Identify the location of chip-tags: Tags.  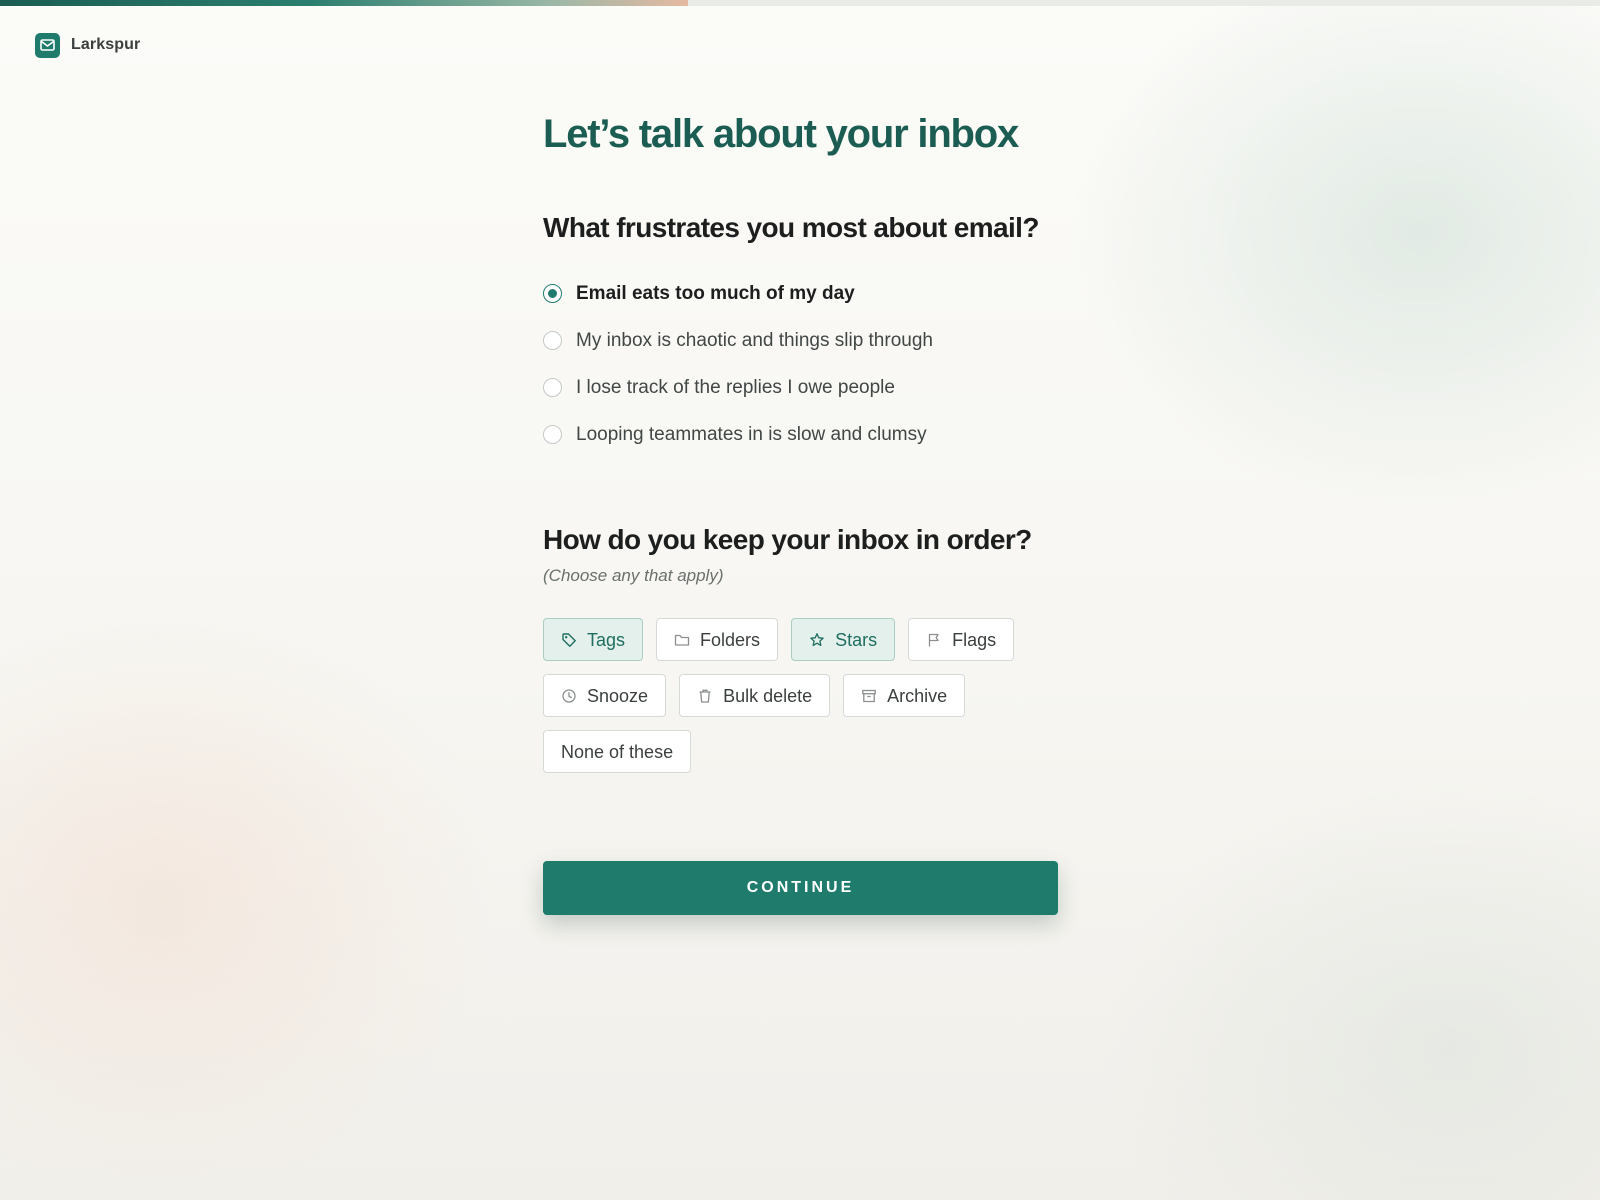
(593, 639).